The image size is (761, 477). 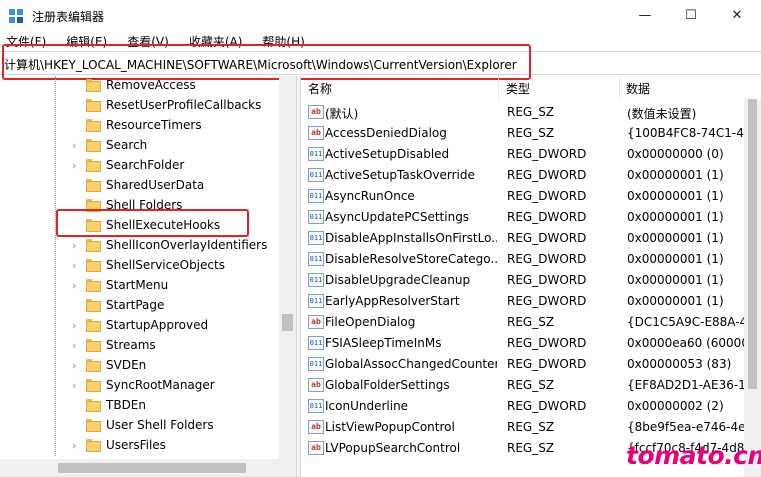 What do you see at coordinates (140, 426) in the screenshot?
I see `tree-item: User Shell Folders` at bounding box center [140, 426].